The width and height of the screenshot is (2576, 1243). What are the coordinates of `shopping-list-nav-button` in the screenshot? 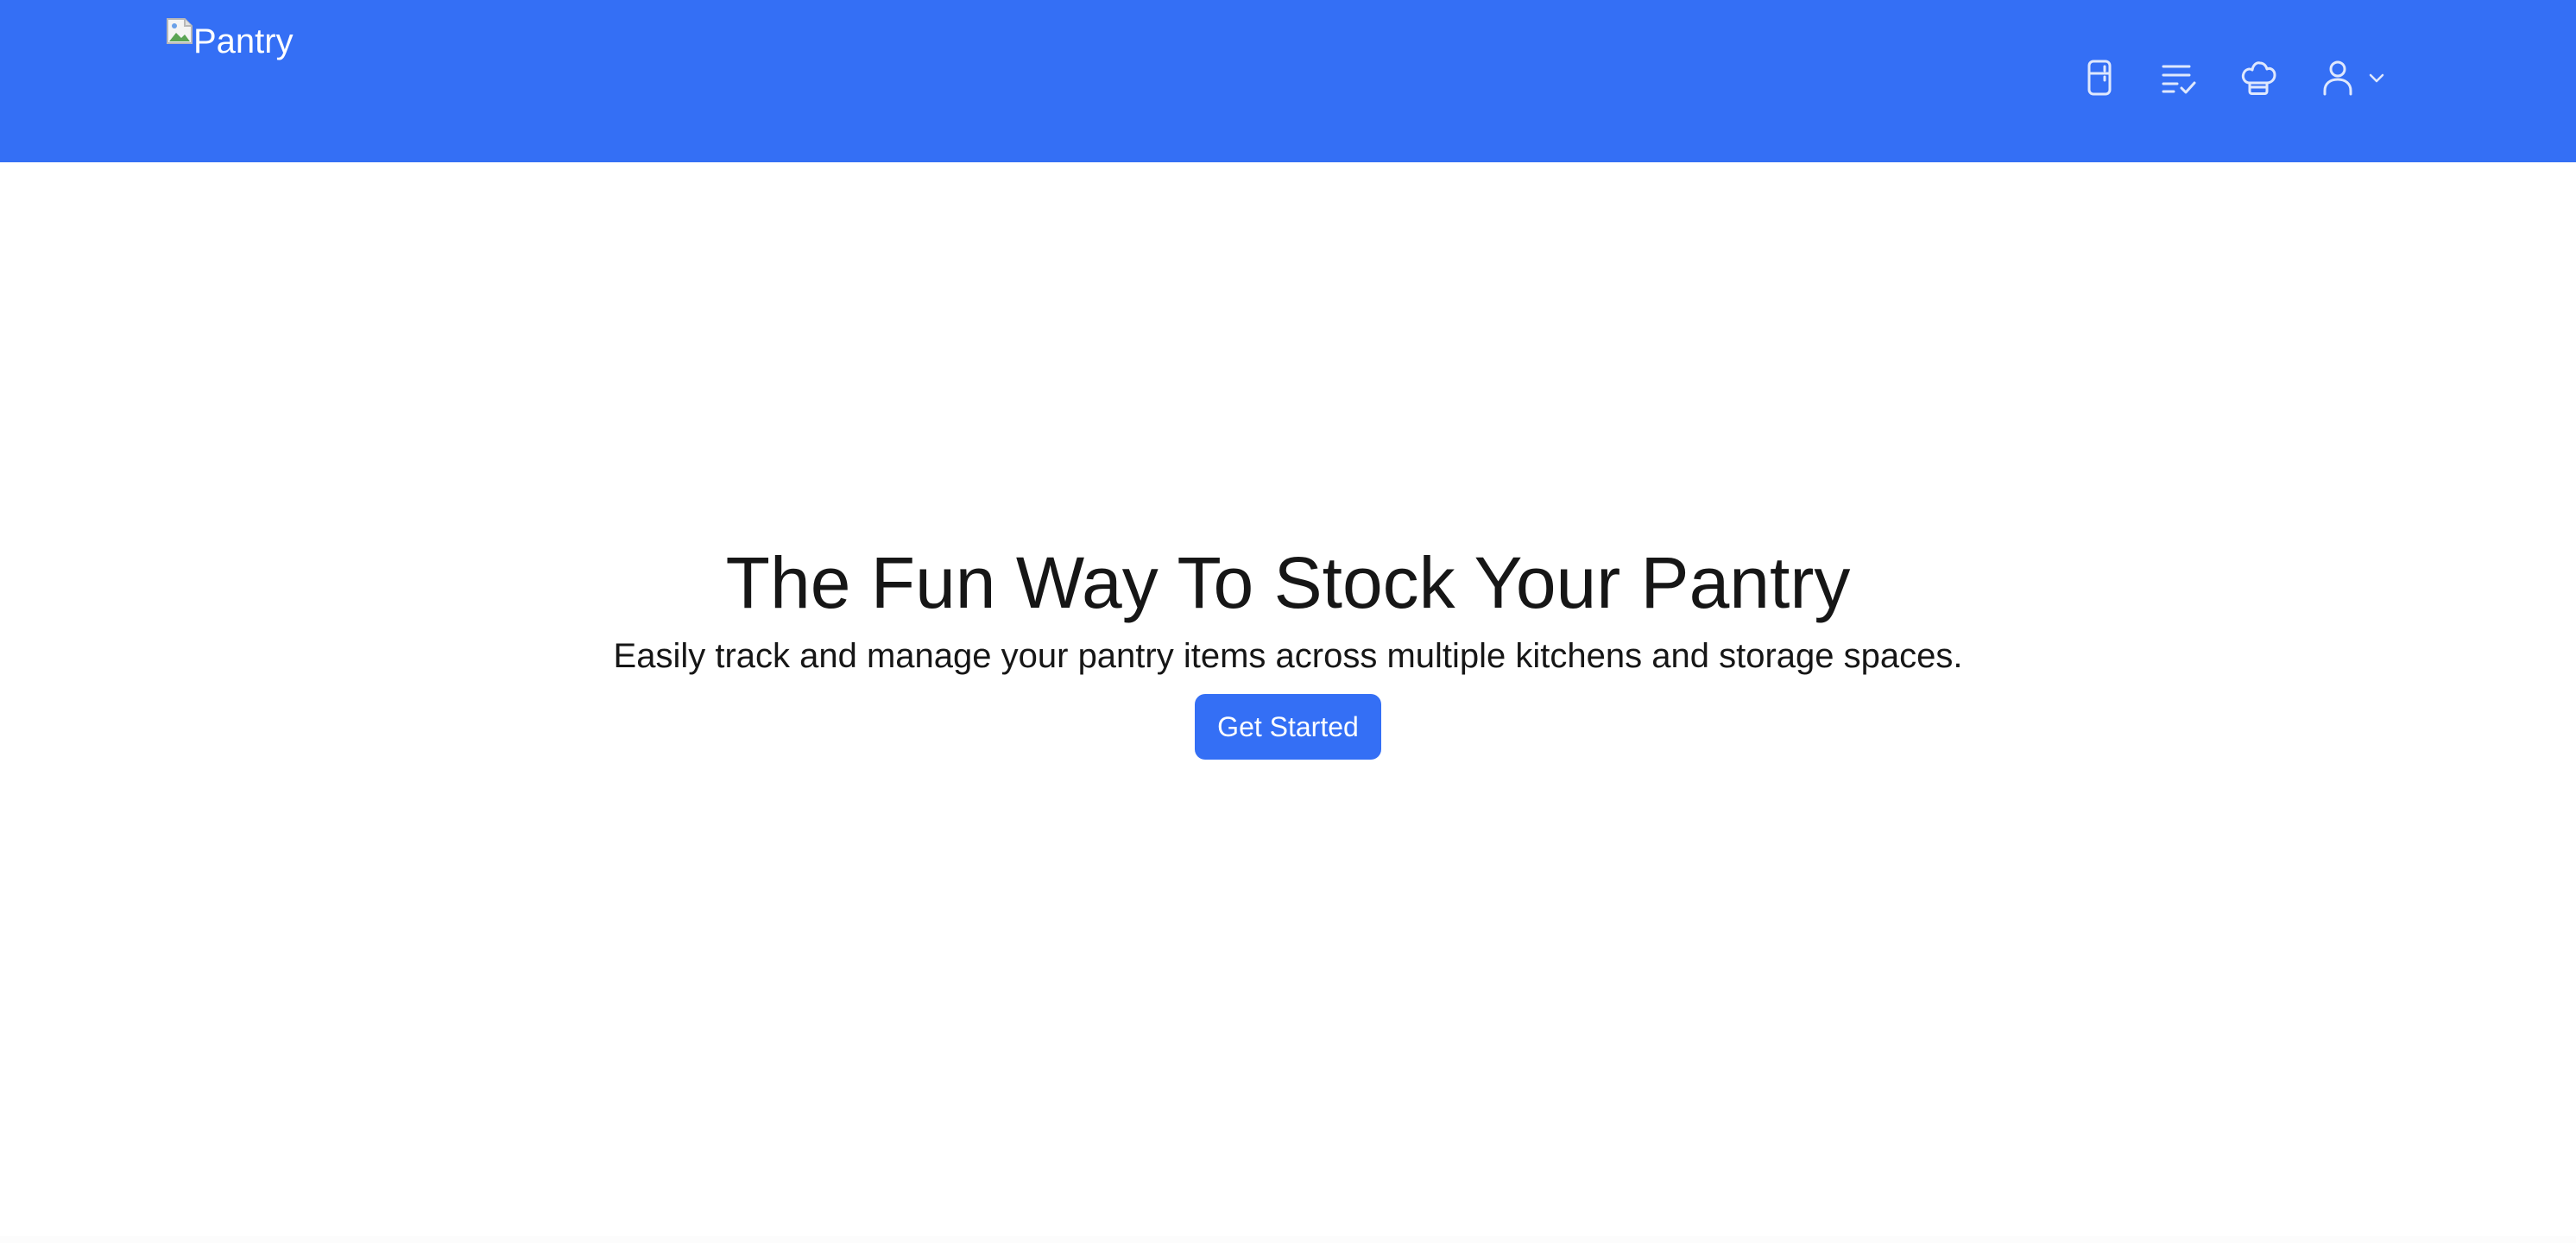 It's located at (2178, 77).